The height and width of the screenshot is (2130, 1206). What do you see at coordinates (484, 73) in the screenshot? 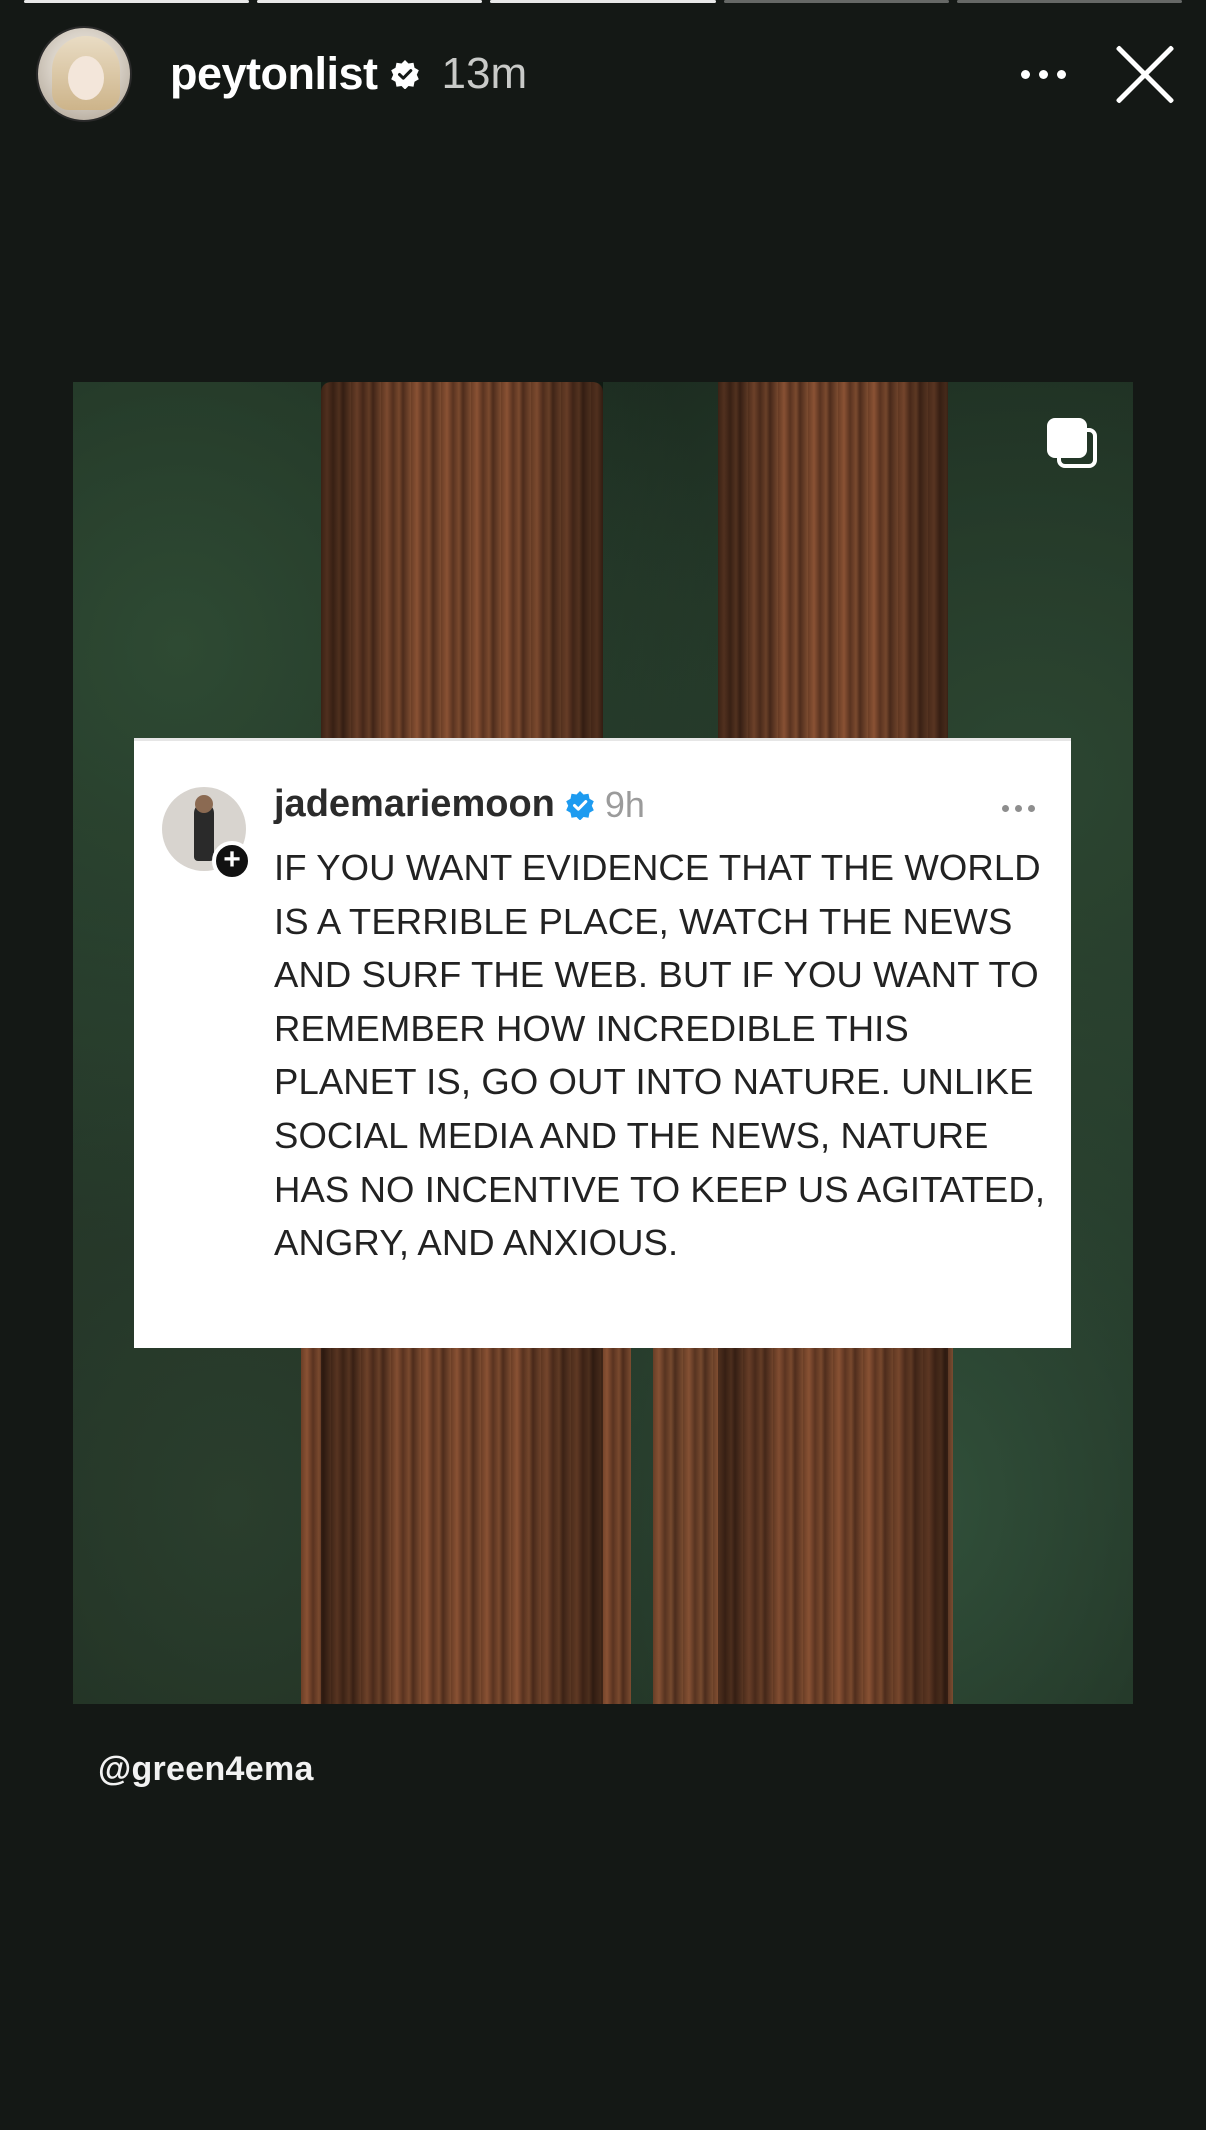
I see `story-time: 13m` at bounding box center [484, 73].